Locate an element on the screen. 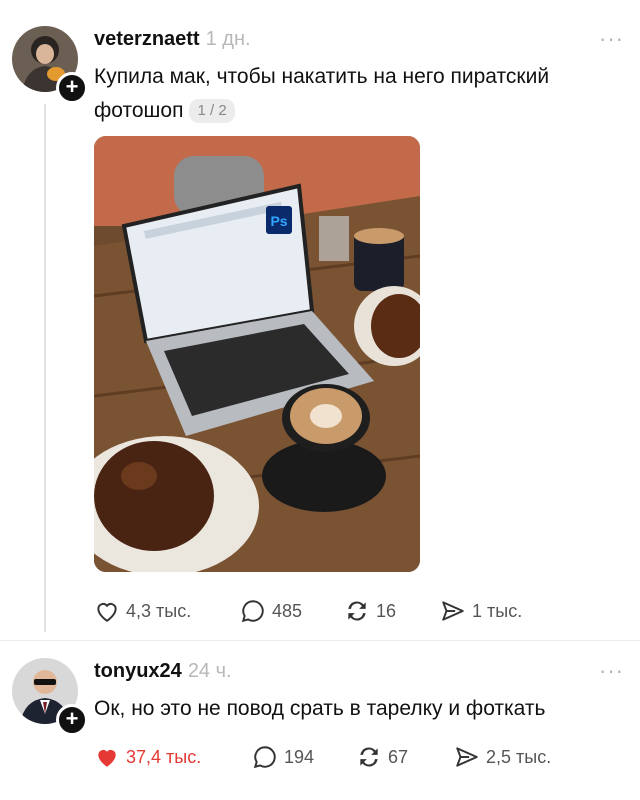 Image resolution: width=640 pixels, height=800 pixels. comment-button: 485 is located at coordinates (271, 611).